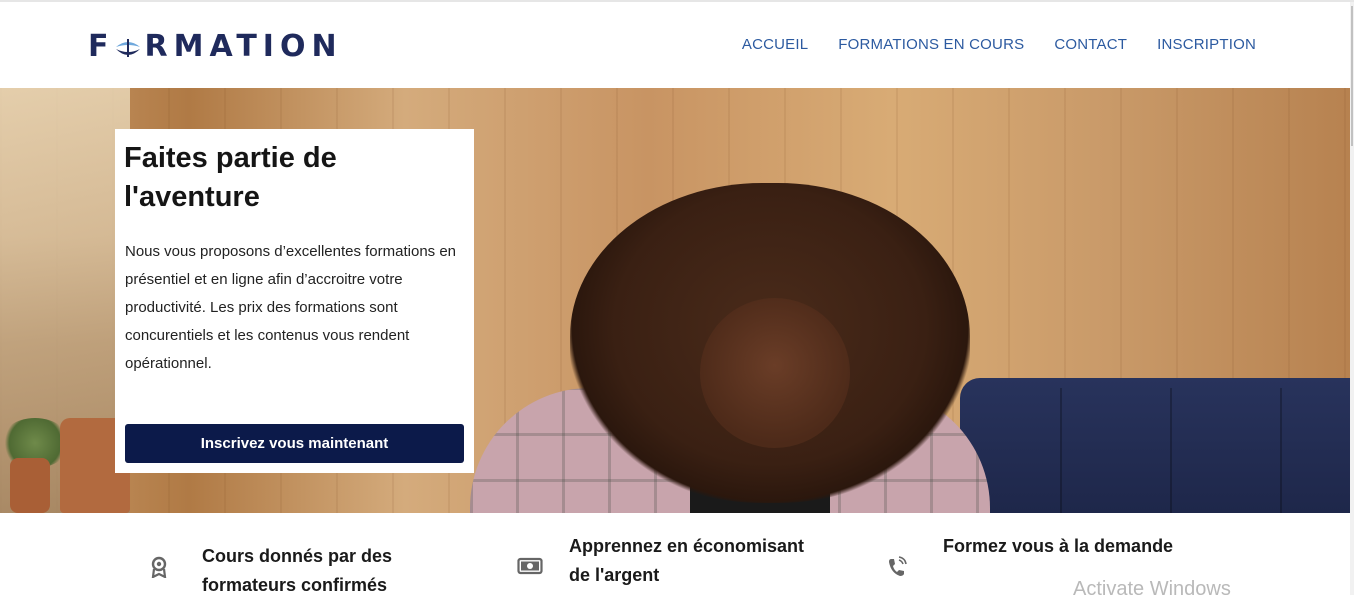 The image size is (1354, 601). What do you see at coordinates (898, 566) in the screenshot?
I see `phone-icon` at bounding box center [898, 566].